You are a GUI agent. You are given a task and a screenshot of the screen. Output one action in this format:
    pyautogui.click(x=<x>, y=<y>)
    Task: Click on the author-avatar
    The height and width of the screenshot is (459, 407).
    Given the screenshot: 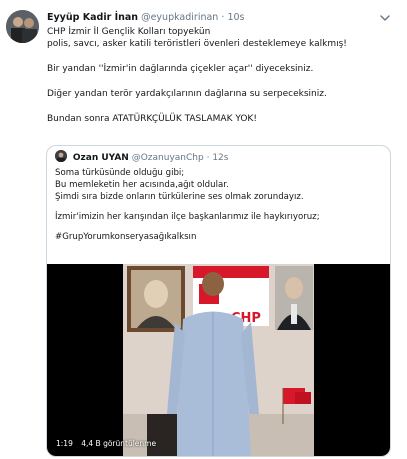 What is the action you would take?
    pyautogui.click(x=22, y=26)
    